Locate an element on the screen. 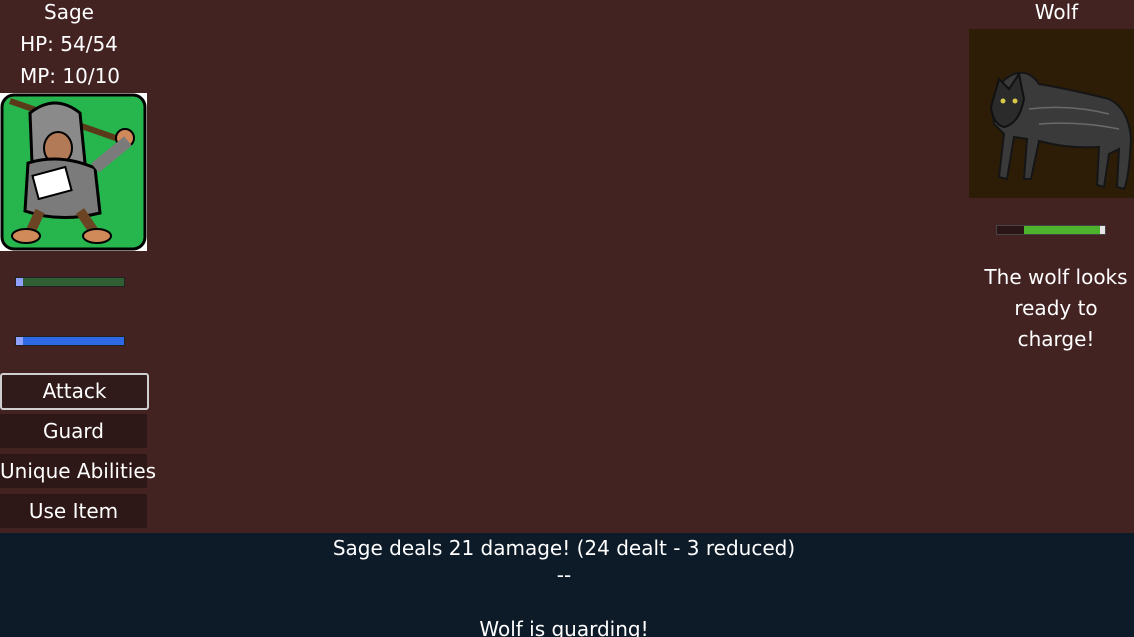 Image resolution: width=1134 pixels, height=637 pixels. player-hp-text: HP: 54/54 is located at coordinates (69, 44).